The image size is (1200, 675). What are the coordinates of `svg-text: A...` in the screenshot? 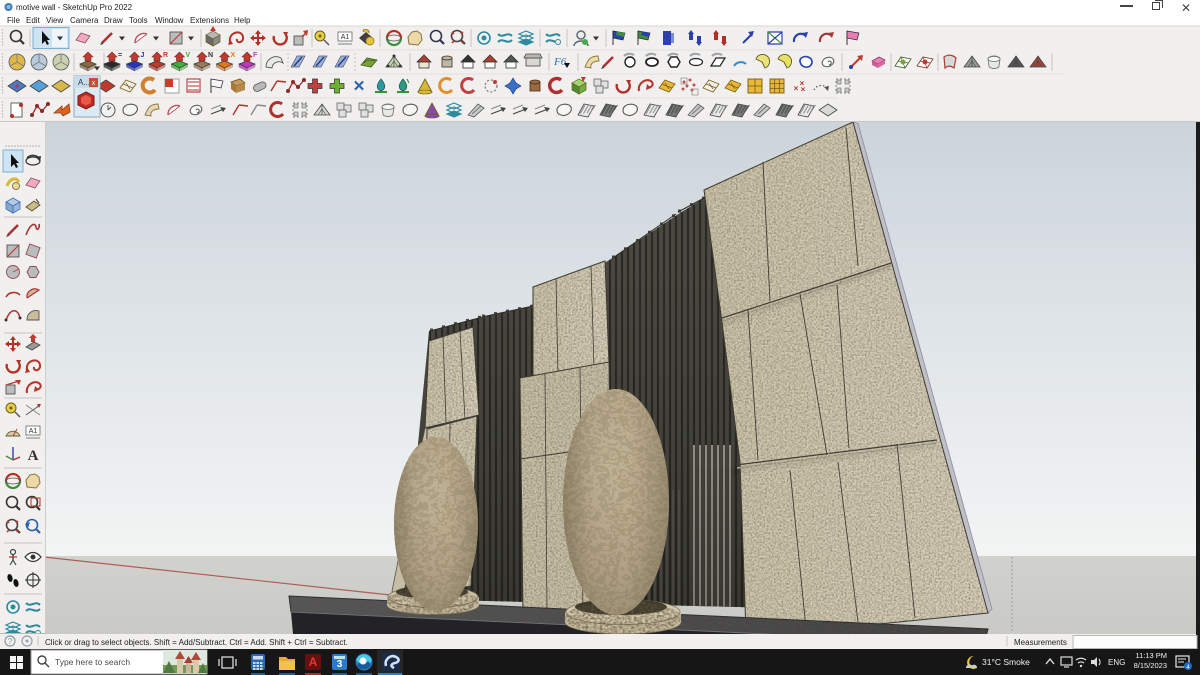 It's located at (84, 82).